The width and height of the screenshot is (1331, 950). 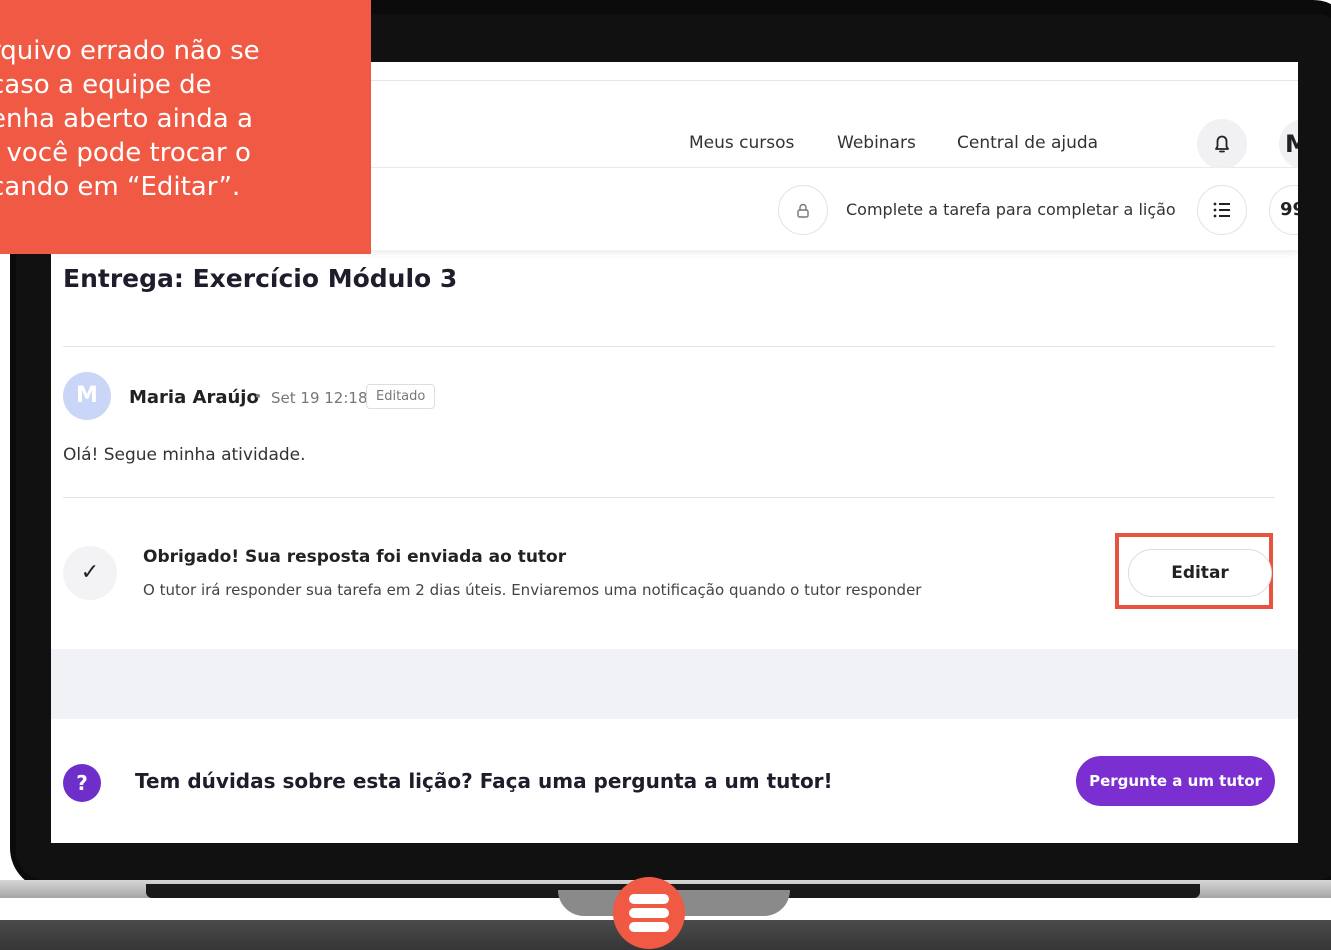 What do you see at coordinates (87, 396) in the screenshot?
I see `post-author-avatar: M` at bounding box center [87, 396].